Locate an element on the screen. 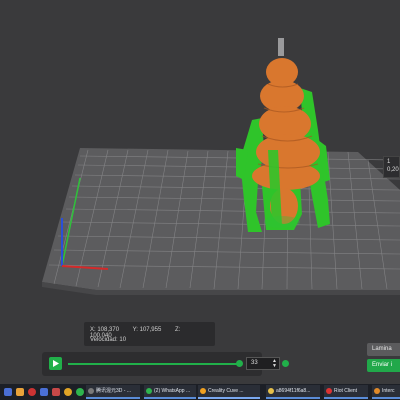 The image size is (400, 400). layer-playback-bar: 33 ▲ ▼ is located at coordinates (165, 364).